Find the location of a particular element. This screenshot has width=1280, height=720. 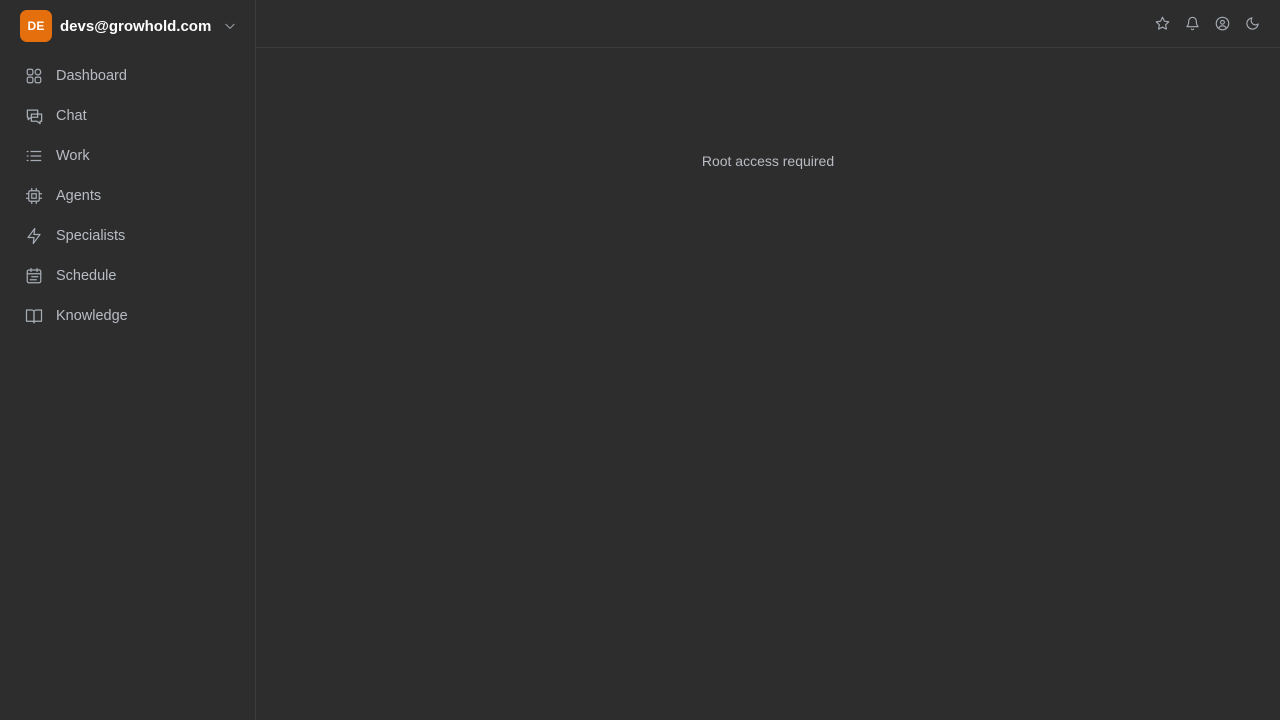

star-icon is located at coordinates (1162, 24).